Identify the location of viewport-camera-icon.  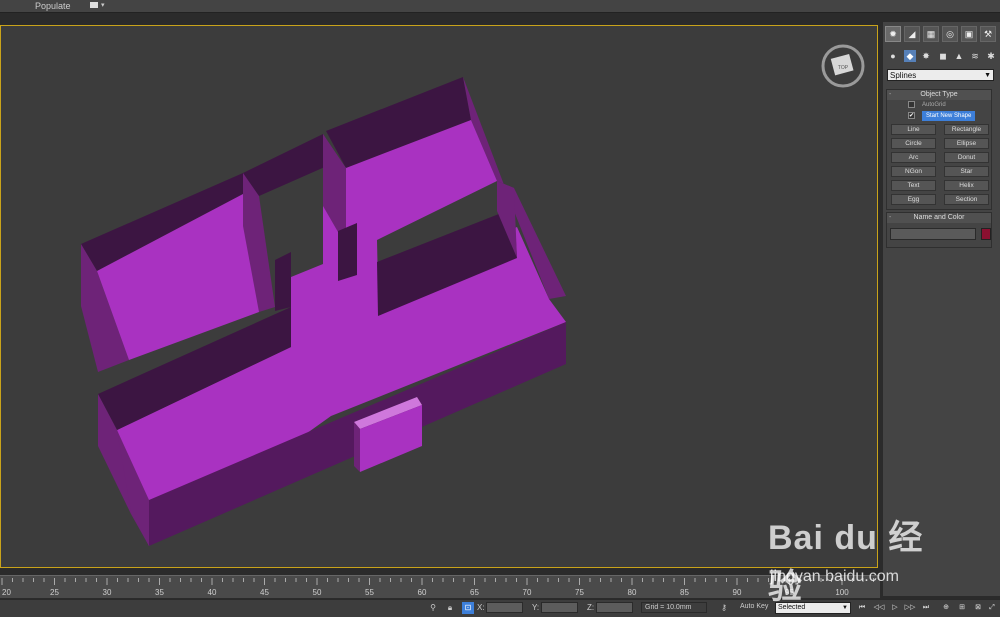
(94, 5).